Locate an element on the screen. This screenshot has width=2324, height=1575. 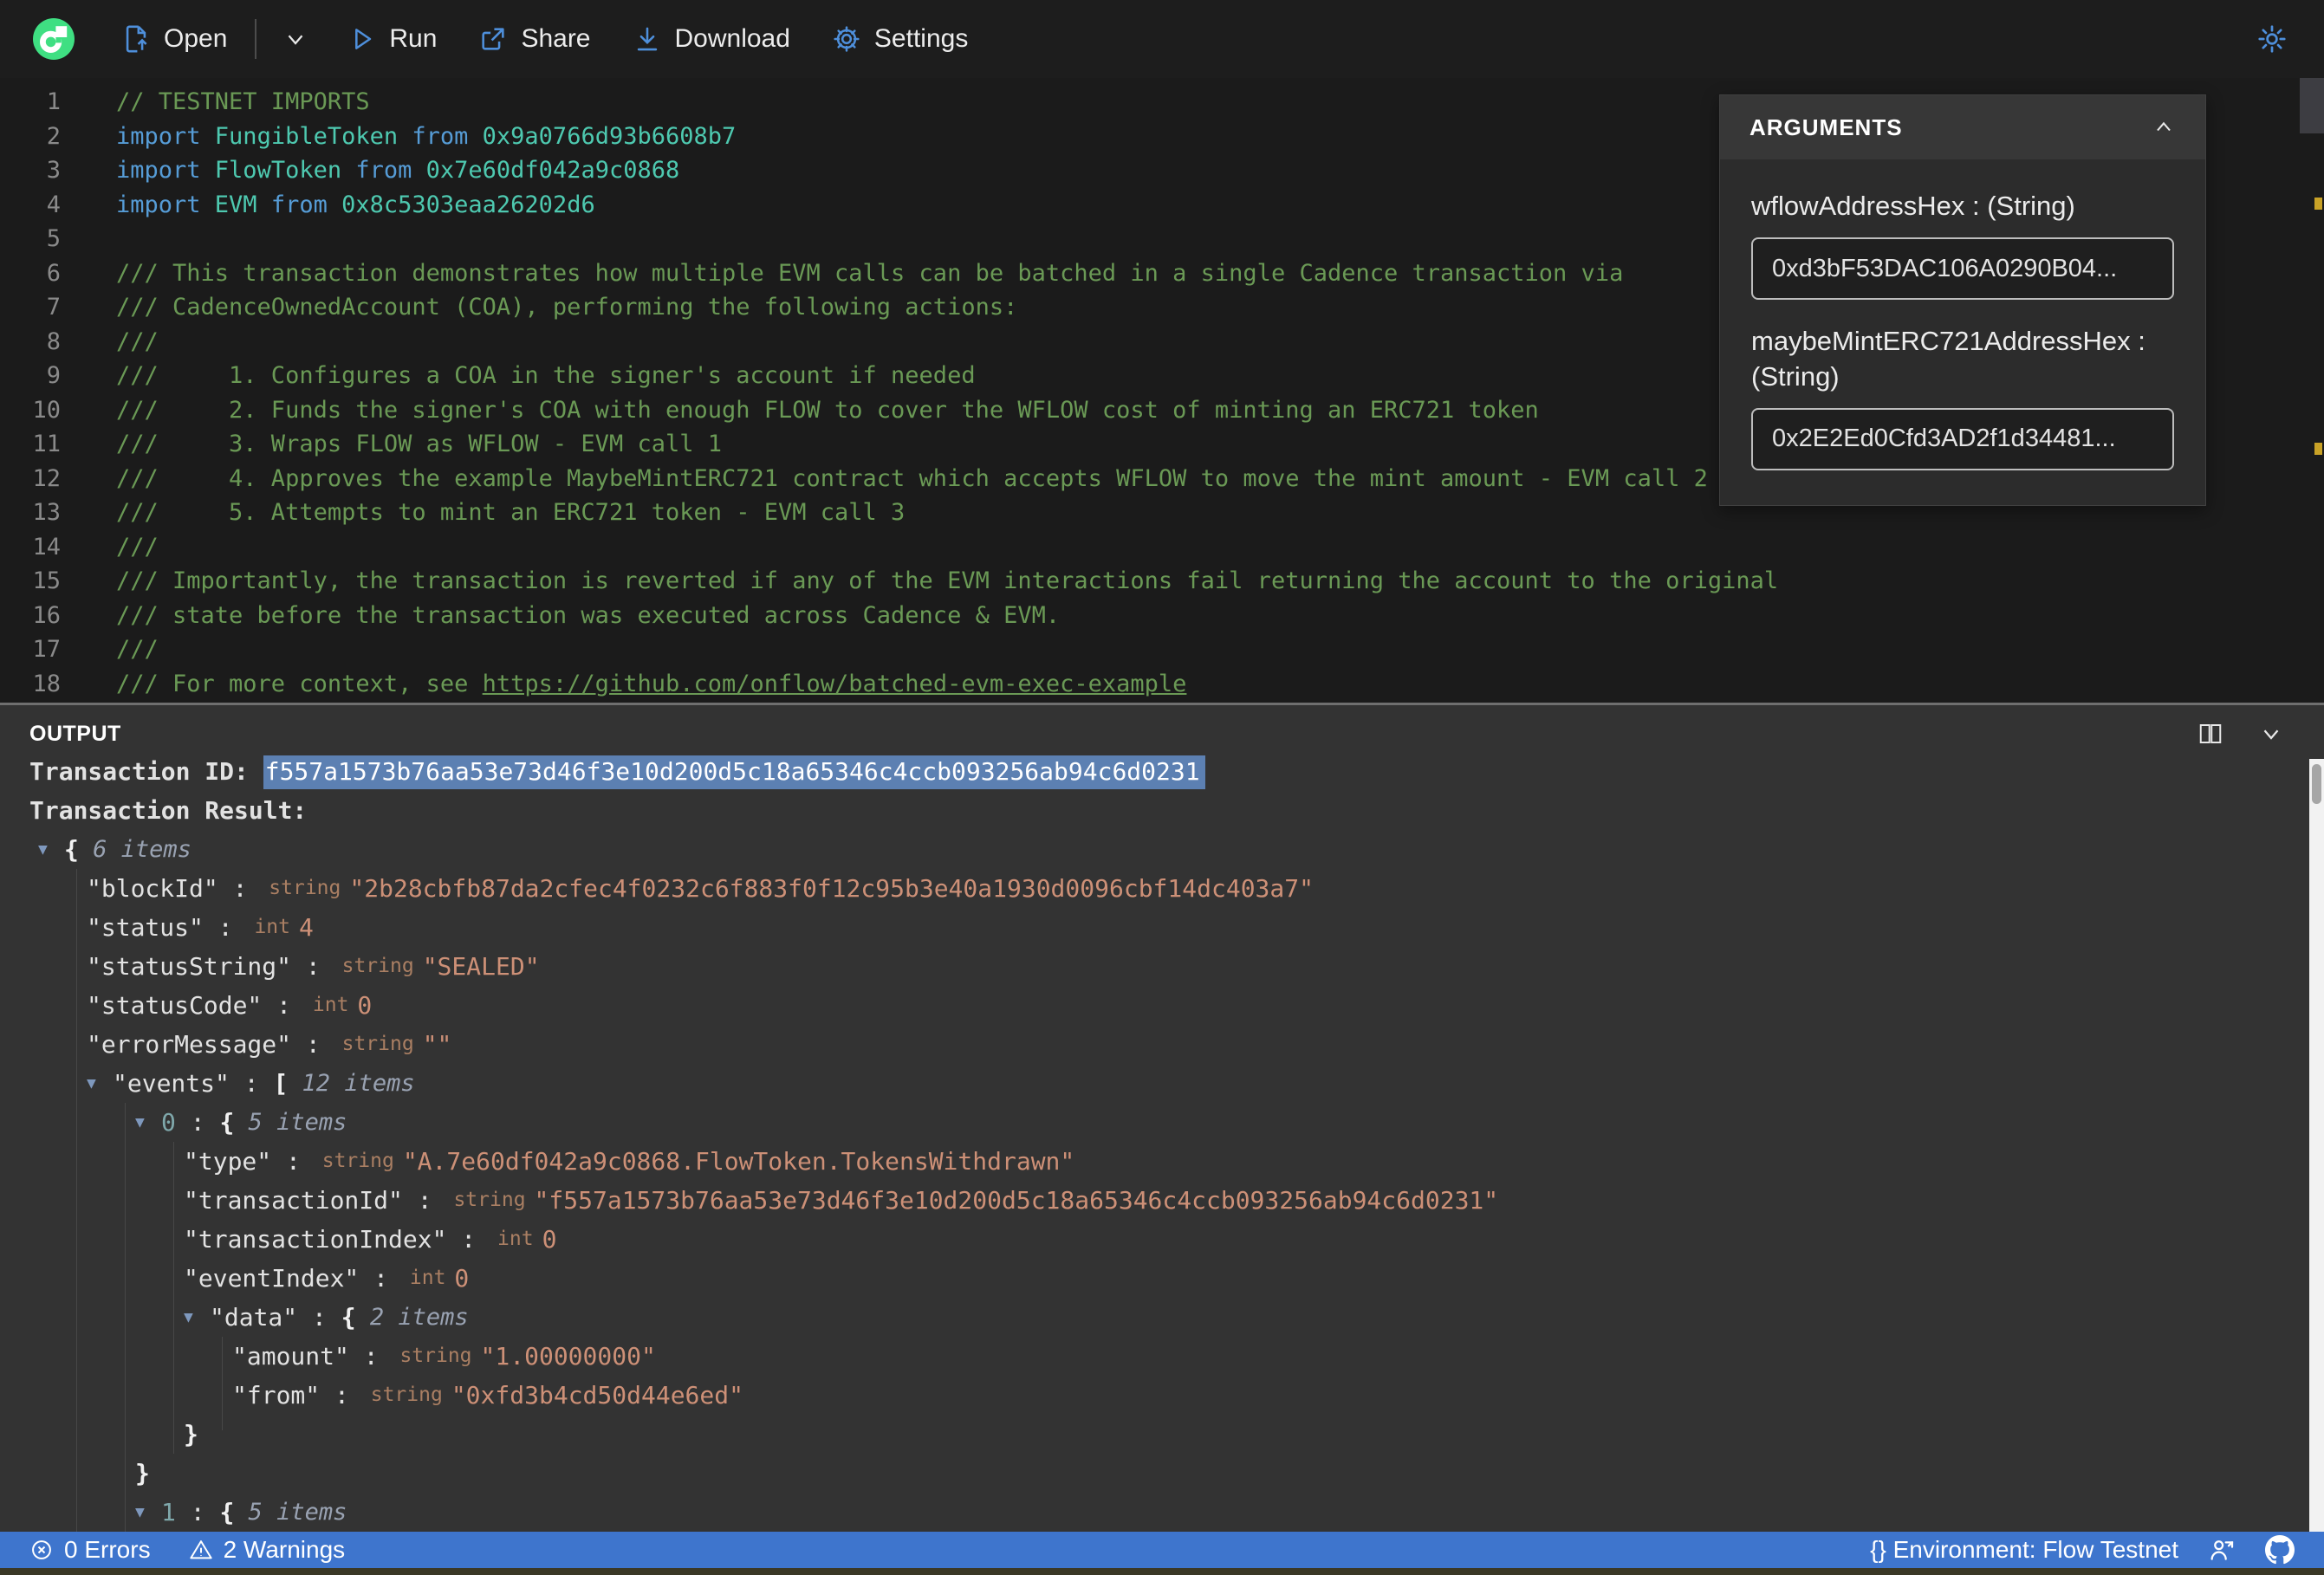
toolbar: Open Run Share Download Settings is located at coordinates (1162, 39).